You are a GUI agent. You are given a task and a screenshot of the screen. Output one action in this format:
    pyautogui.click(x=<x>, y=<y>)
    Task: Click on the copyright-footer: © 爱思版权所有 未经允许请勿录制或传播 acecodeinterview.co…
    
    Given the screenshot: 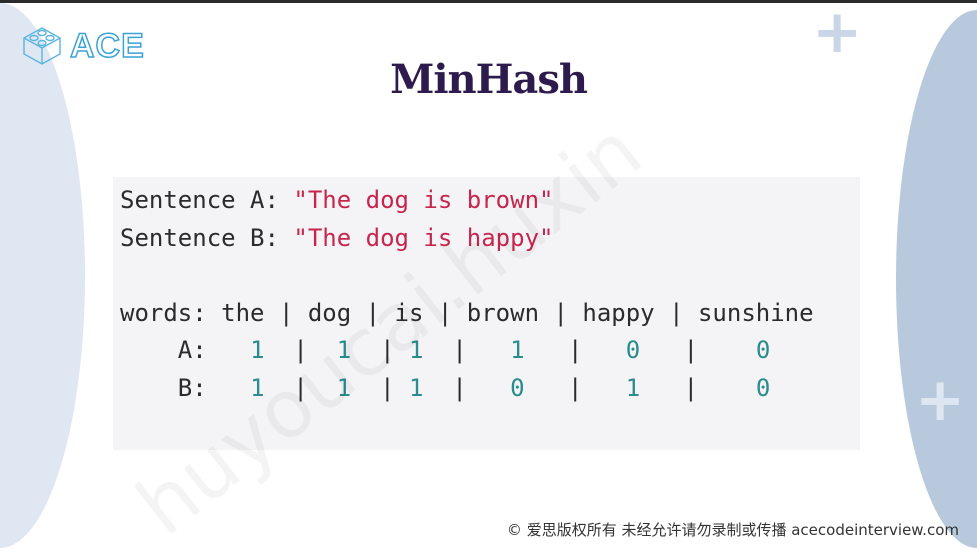 What is the action you would take?
    pyautogui.click(x=732, y=530)
    